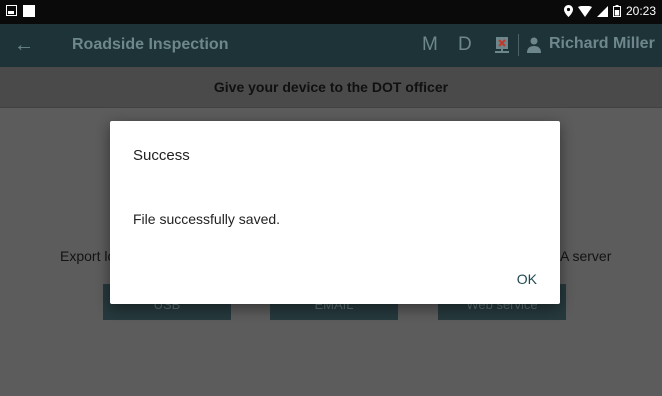 The height and width of the screenshot is (396, 662). What do you see at coordinates (88, 256) in the screenshot?
I see `export-description: Export lo` at bounding box center [88, 256].